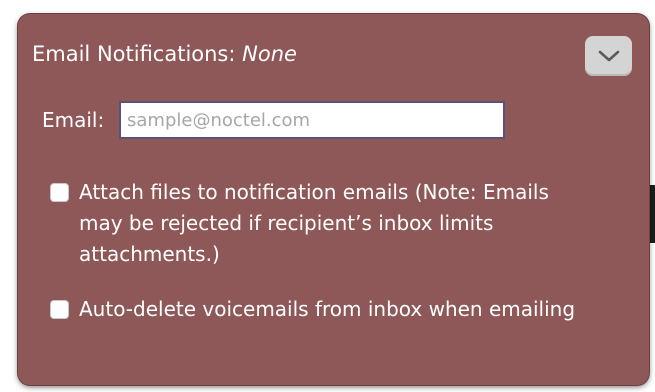 This screenshot has width=655, height=392. Describe the element at coordinates (73, 120) in the screenshot. I see `email-label: Email:` at that location.